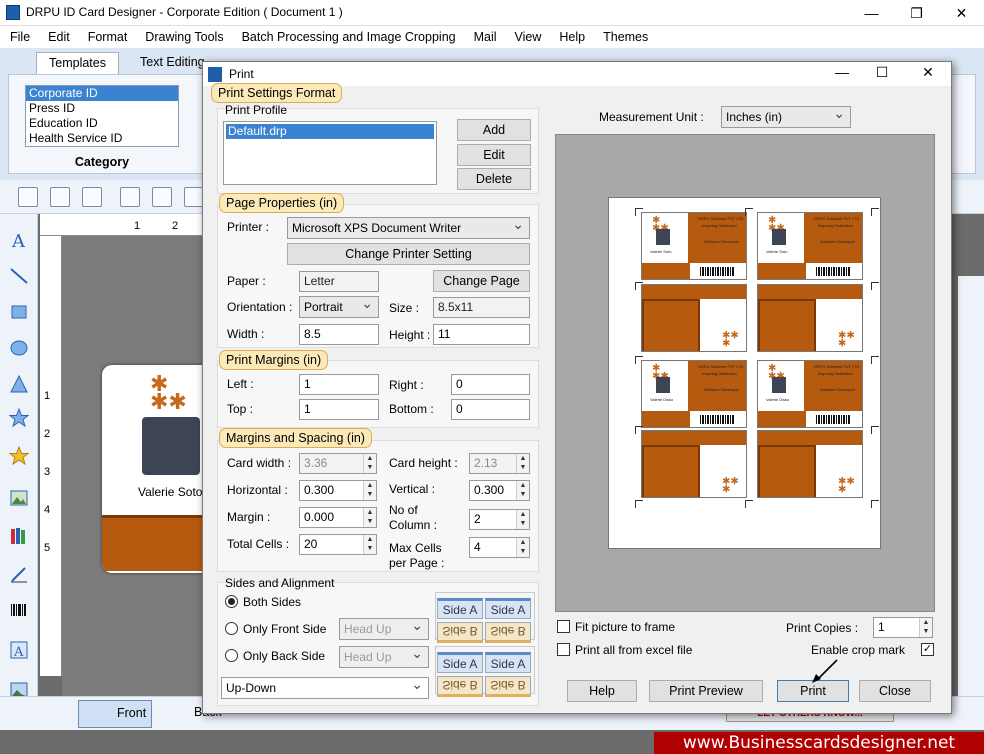 The width and height of the screenshot is (984, 754). What do you see at coordinates (928, 72) in the screenshot?
I see `dialog-close-button: ✕` at bounding box center [928, 72].